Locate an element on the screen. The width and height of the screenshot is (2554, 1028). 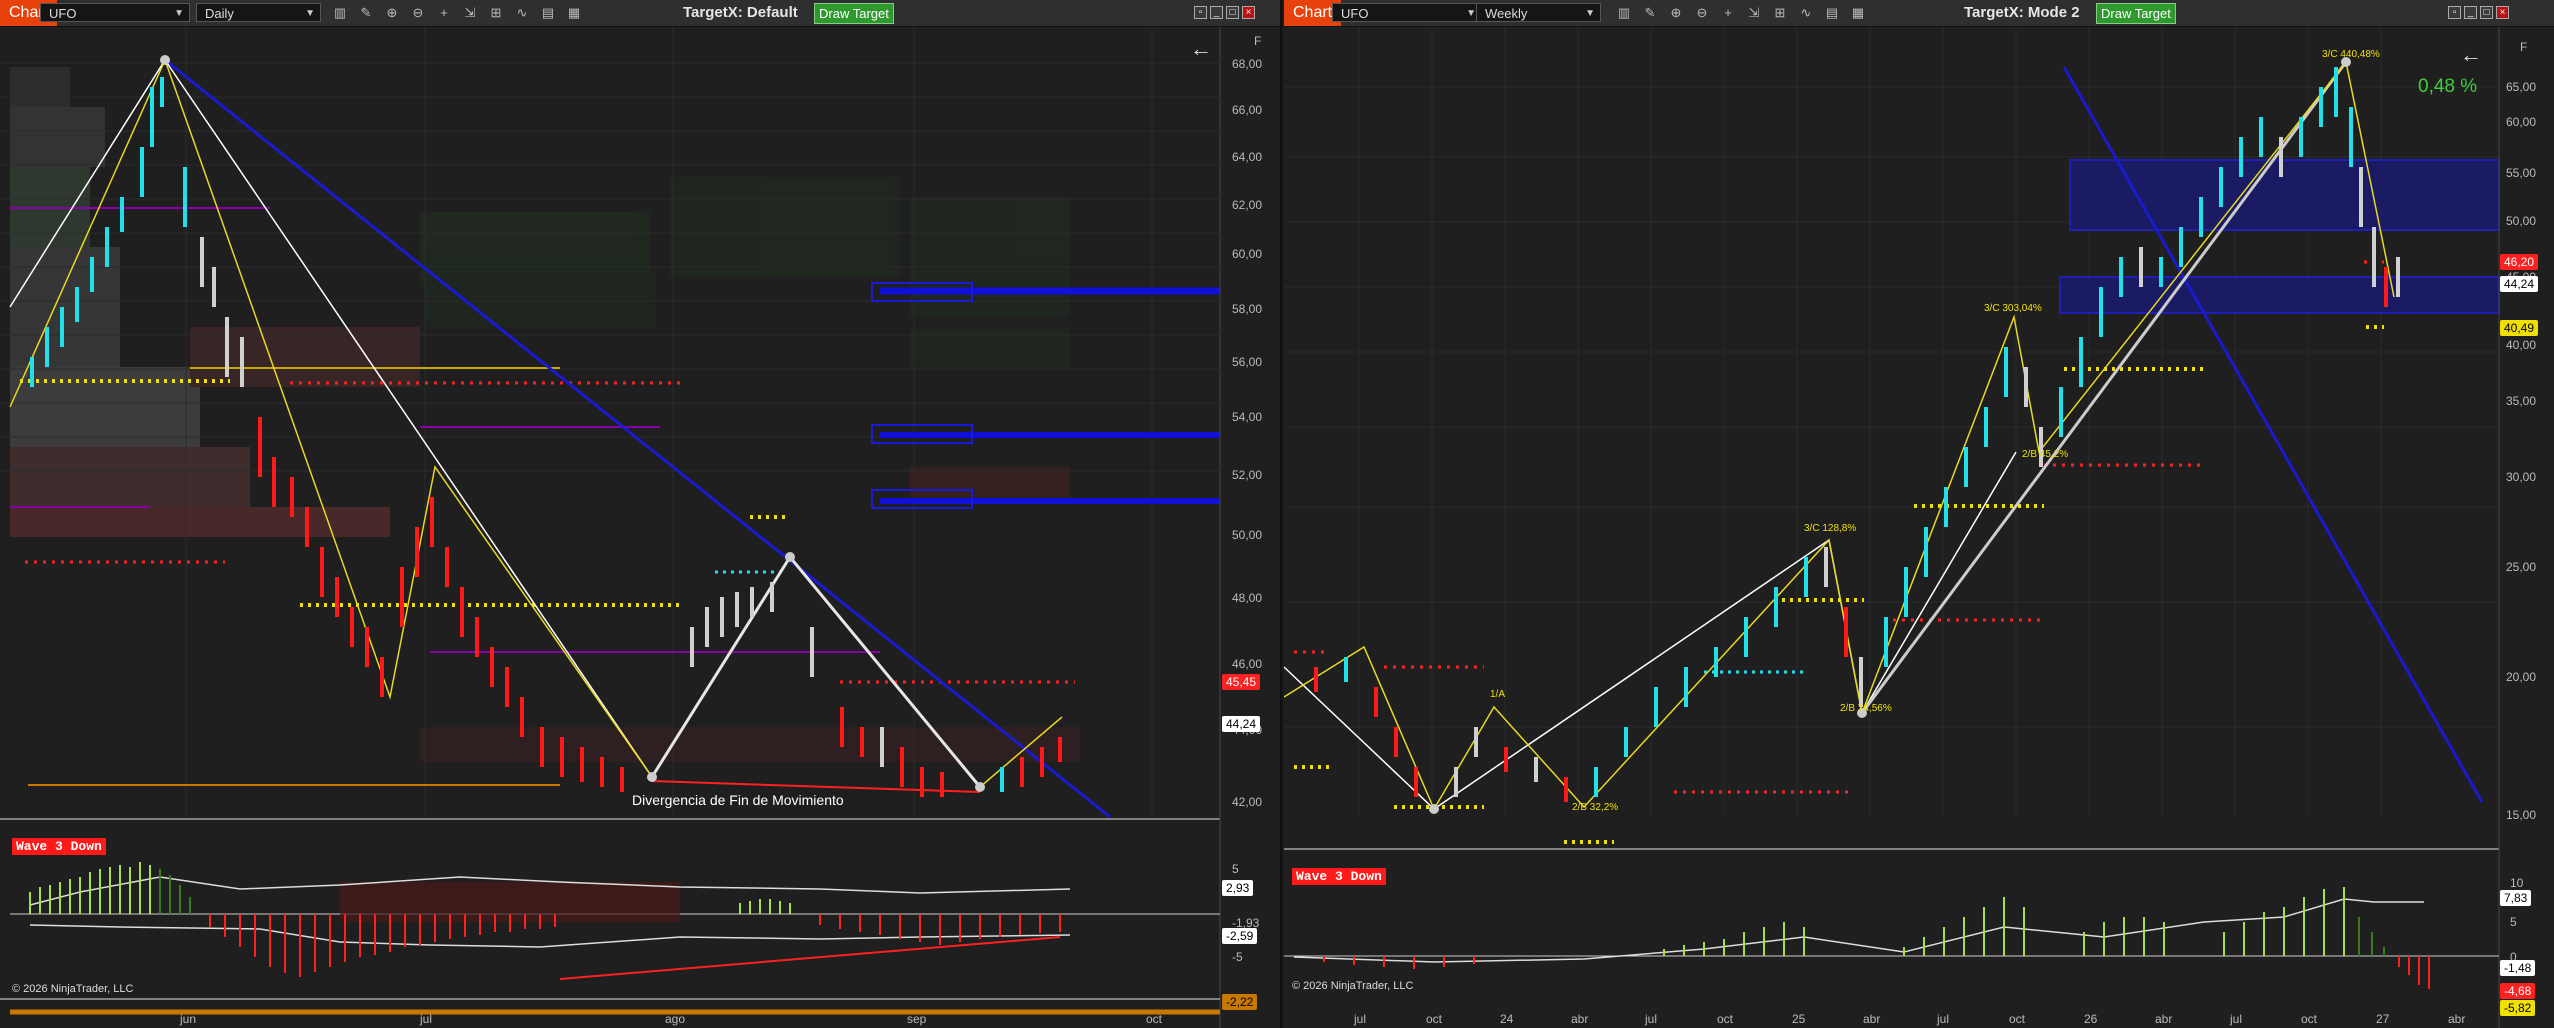
y-axis-label: 50,00 is located at coordinates (1247, 535).